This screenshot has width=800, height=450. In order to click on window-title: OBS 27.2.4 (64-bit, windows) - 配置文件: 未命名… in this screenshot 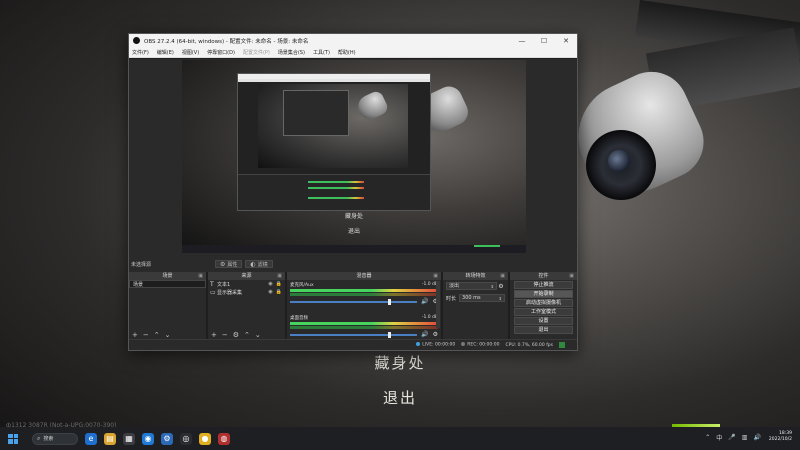, I will do `click(226, 41)`.